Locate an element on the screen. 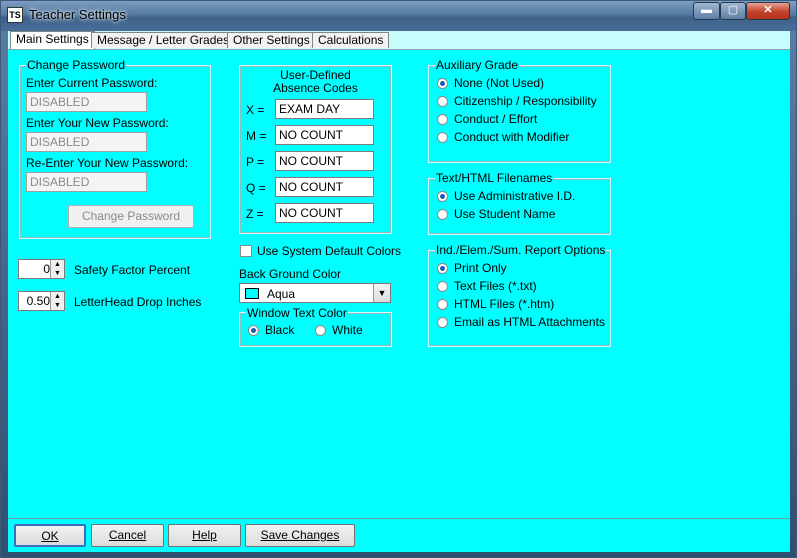 This screenshot has width=797, height=558. letterhead-drop-label: LetterHead Drop Inches is located at coordinates (138, 302).